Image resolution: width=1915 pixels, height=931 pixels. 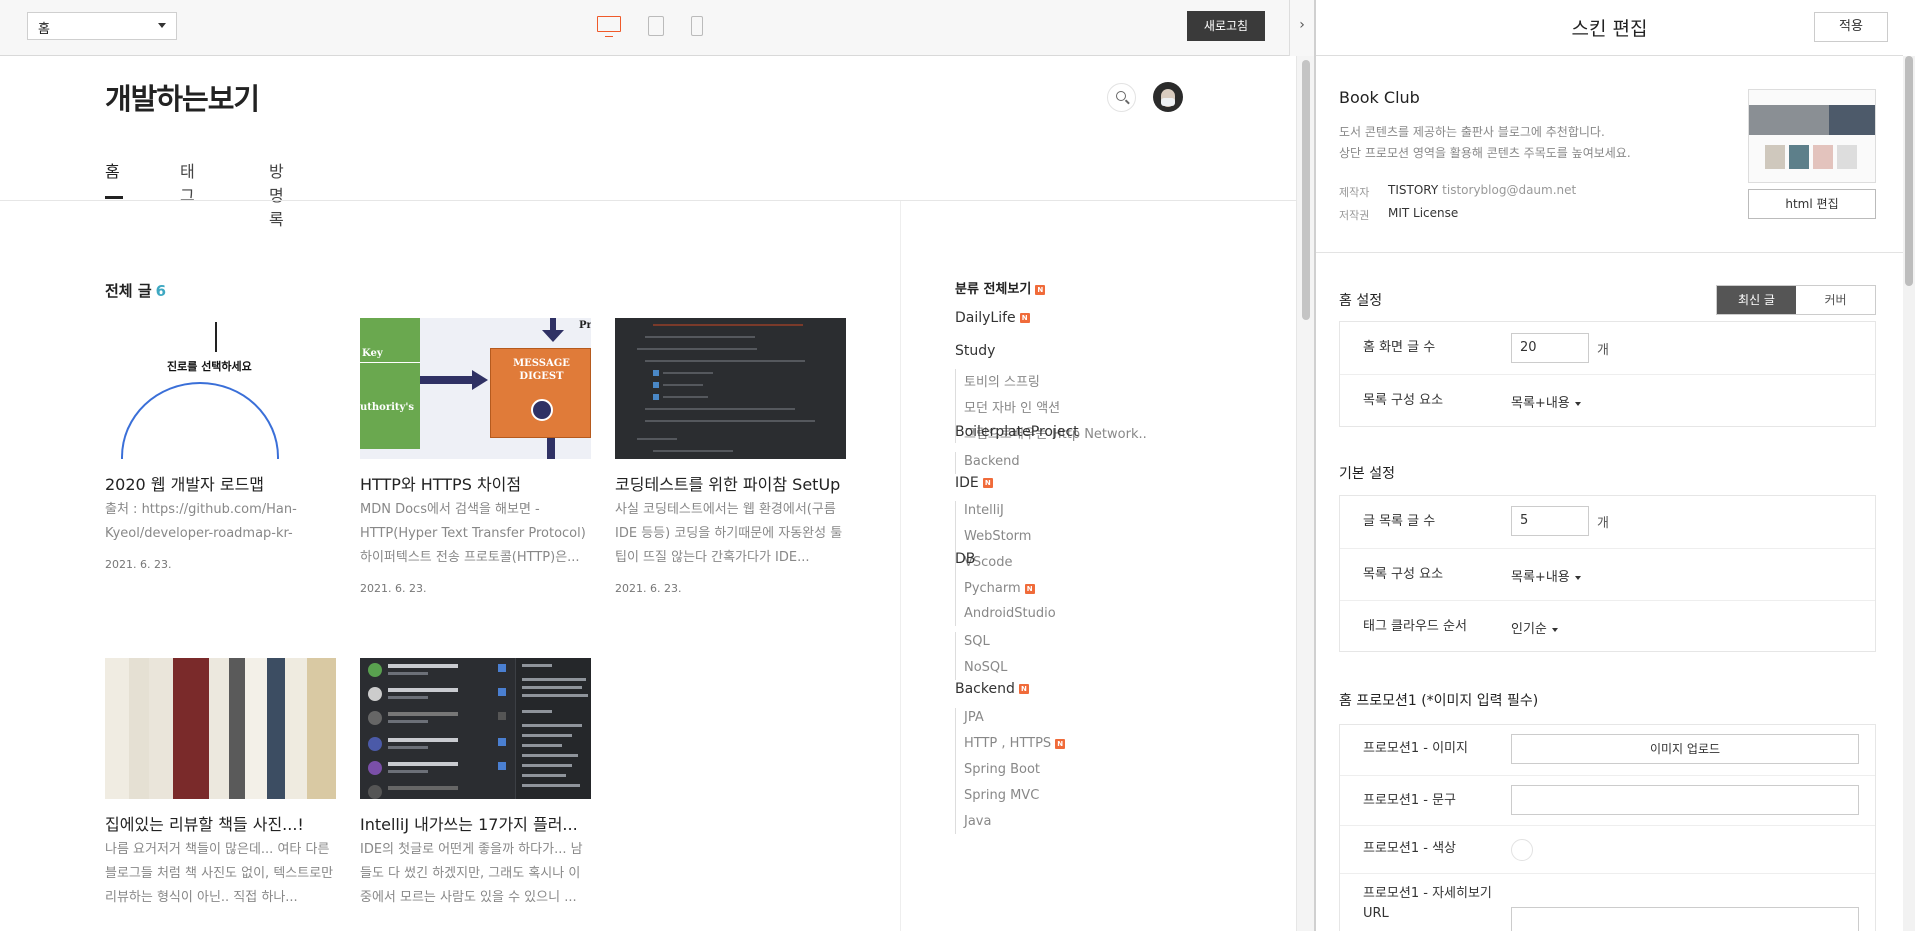 I want to click on subcategory-item: Spring MVC, so click(x=1001, y=795).